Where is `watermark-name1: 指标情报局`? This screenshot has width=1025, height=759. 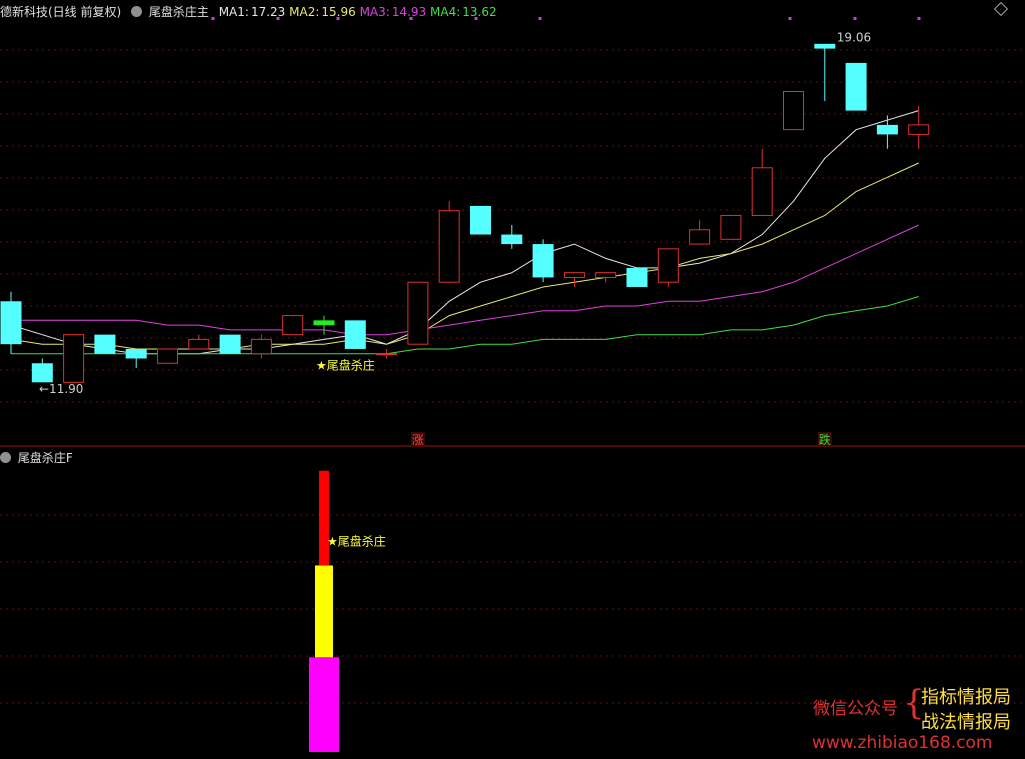
watermark-name1: 指标情报局 is located at coordinates (966, 697).